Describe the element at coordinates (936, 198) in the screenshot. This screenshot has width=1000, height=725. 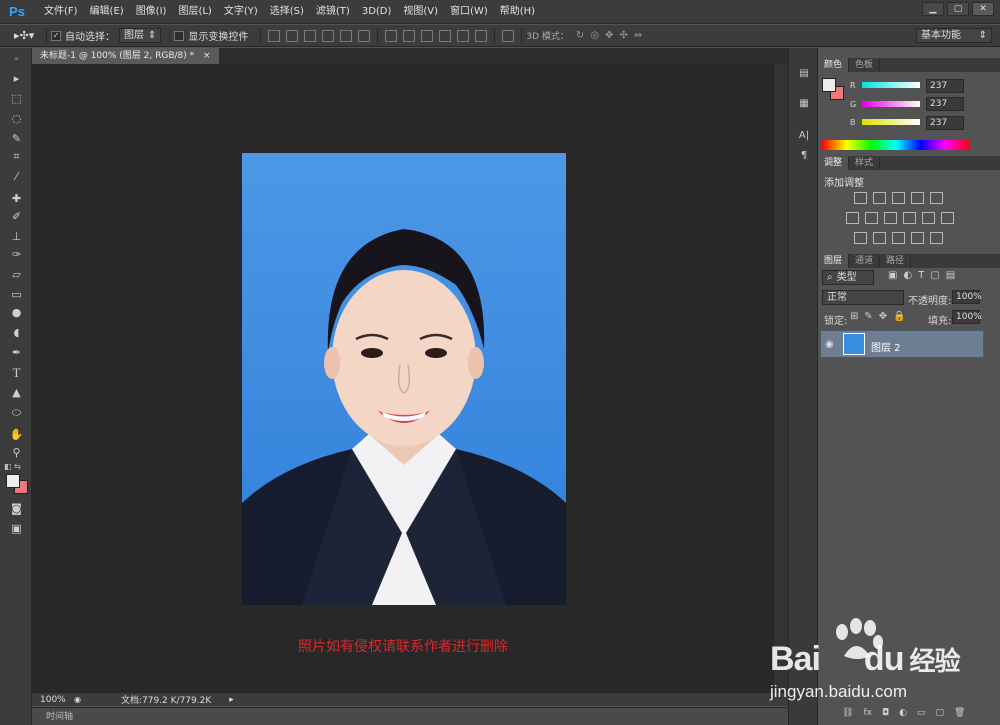
I see `vibrance-icon` at that location.